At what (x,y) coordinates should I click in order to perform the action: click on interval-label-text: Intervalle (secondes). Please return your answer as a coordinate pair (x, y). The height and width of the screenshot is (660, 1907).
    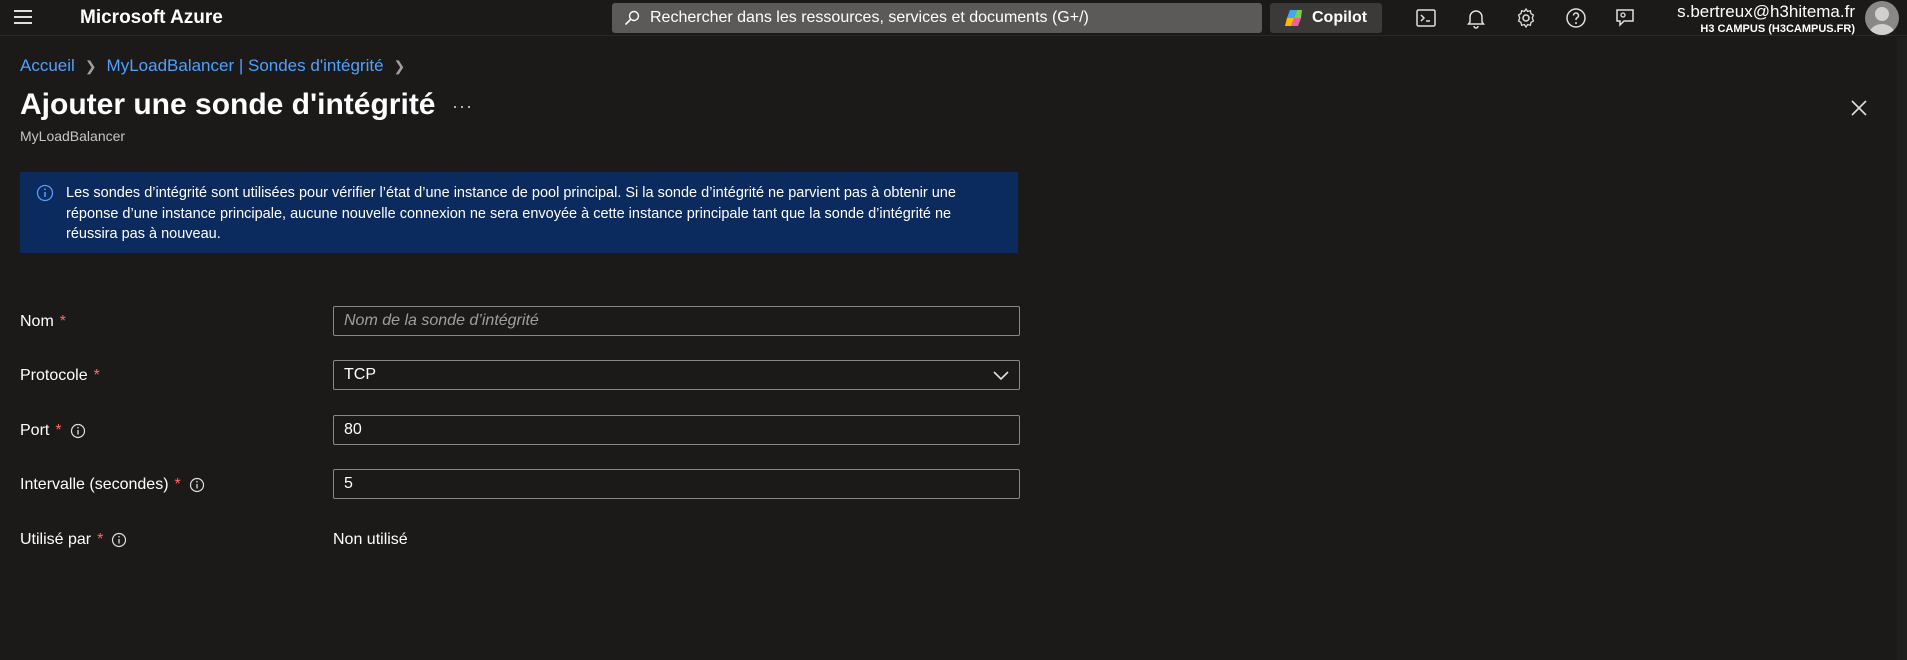
    Looking at the image, I should click on (94, 484).